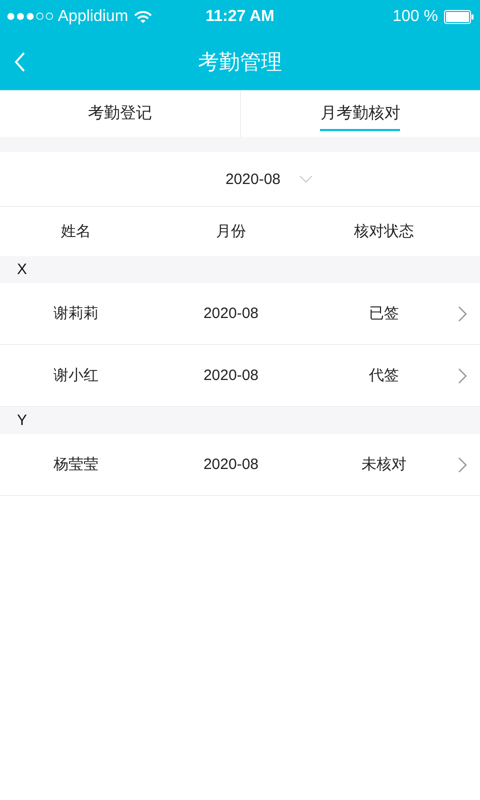  What do you see at coordinates (20, 62) in the screenshot?
I see `back-icon` at bounding box center [20, 62].